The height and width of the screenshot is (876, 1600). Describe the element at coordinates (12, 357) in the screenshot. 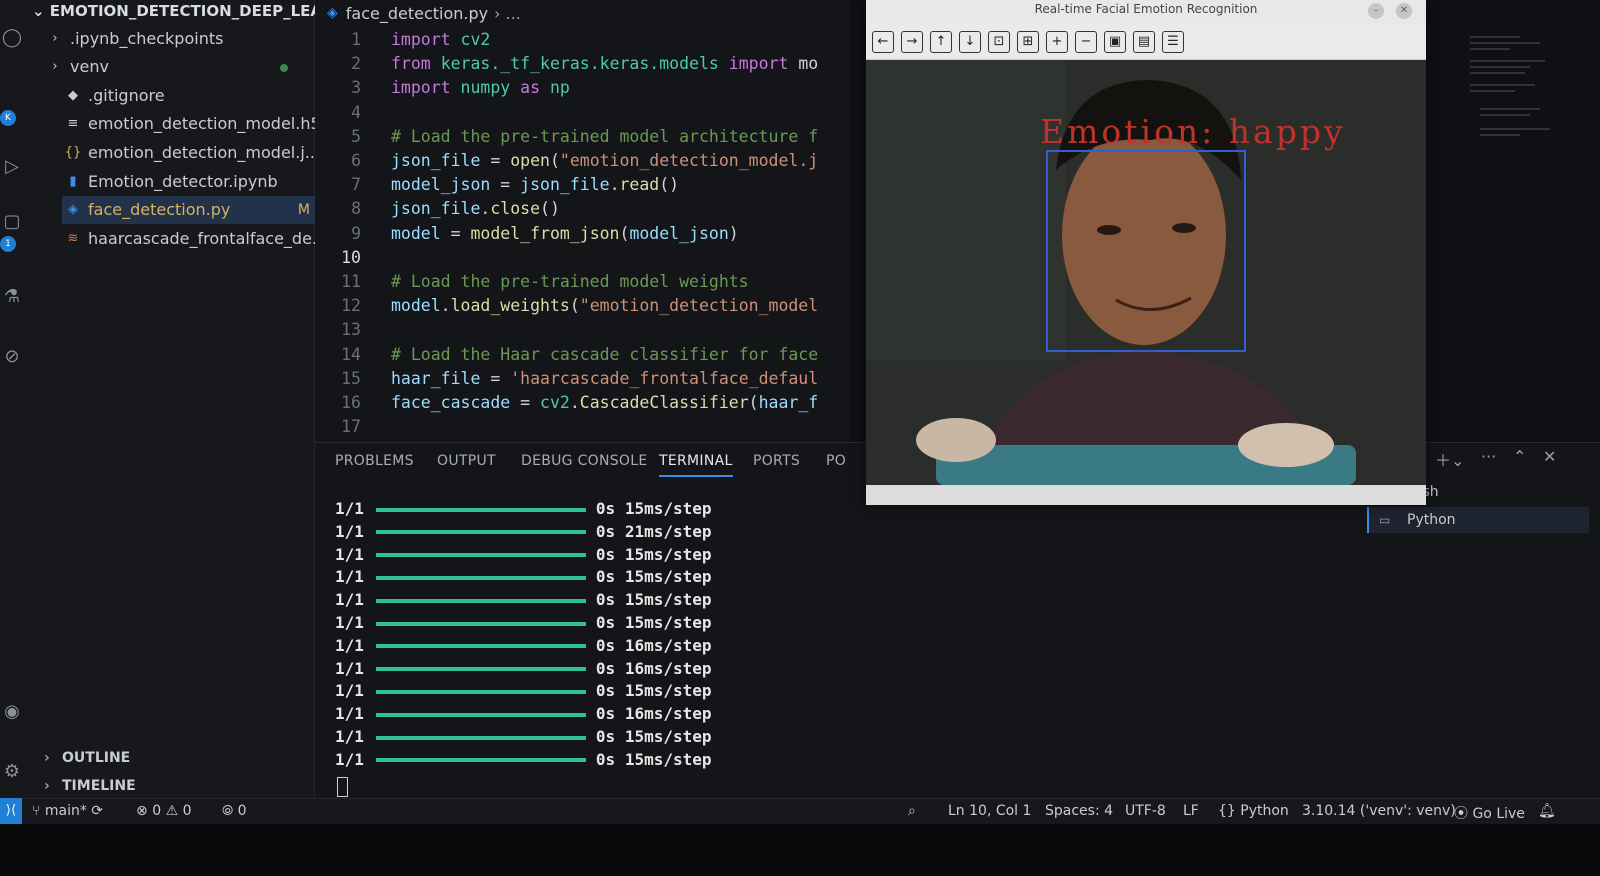

I see `remote-explorer-icon: ⊘` at that location.